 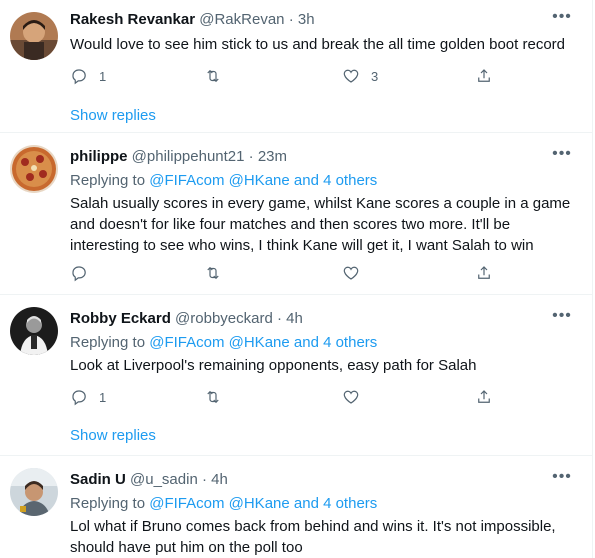 I want to click on author-name: Rakesh Revankar, so click(x=132, y=19).